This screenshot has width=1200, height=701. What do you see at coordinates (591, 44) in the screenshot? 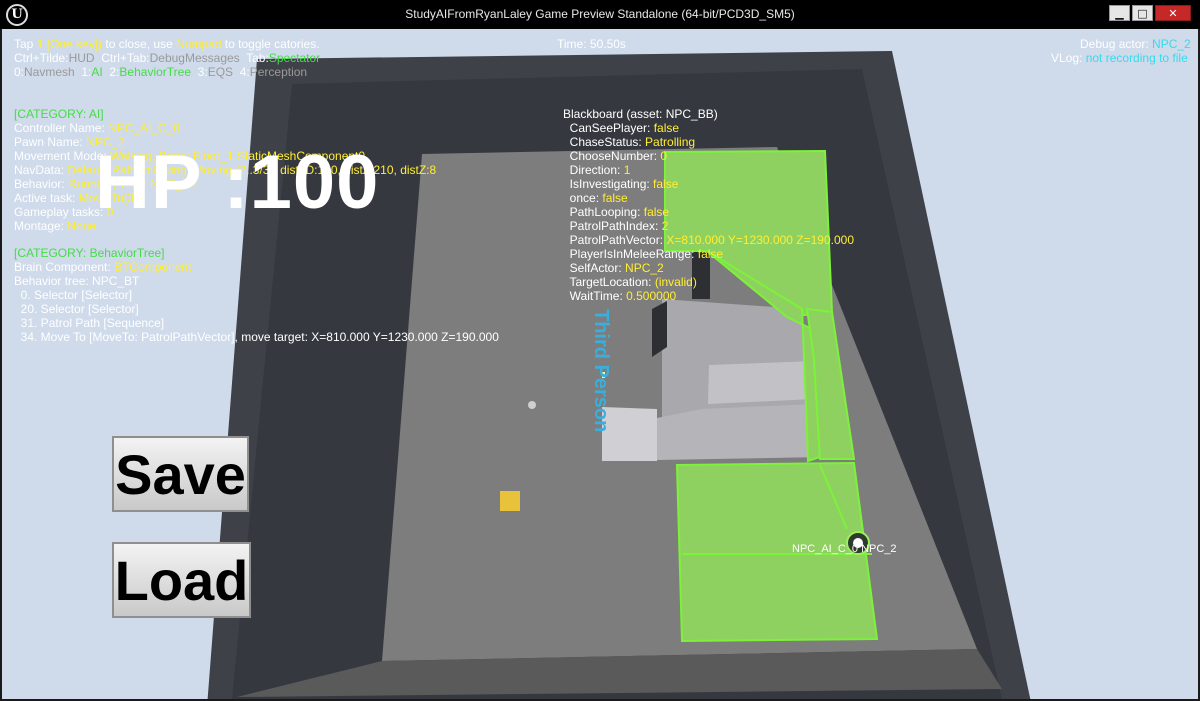
I see `hud-time: Time: 50.50s` at bounding box center [591, 44].